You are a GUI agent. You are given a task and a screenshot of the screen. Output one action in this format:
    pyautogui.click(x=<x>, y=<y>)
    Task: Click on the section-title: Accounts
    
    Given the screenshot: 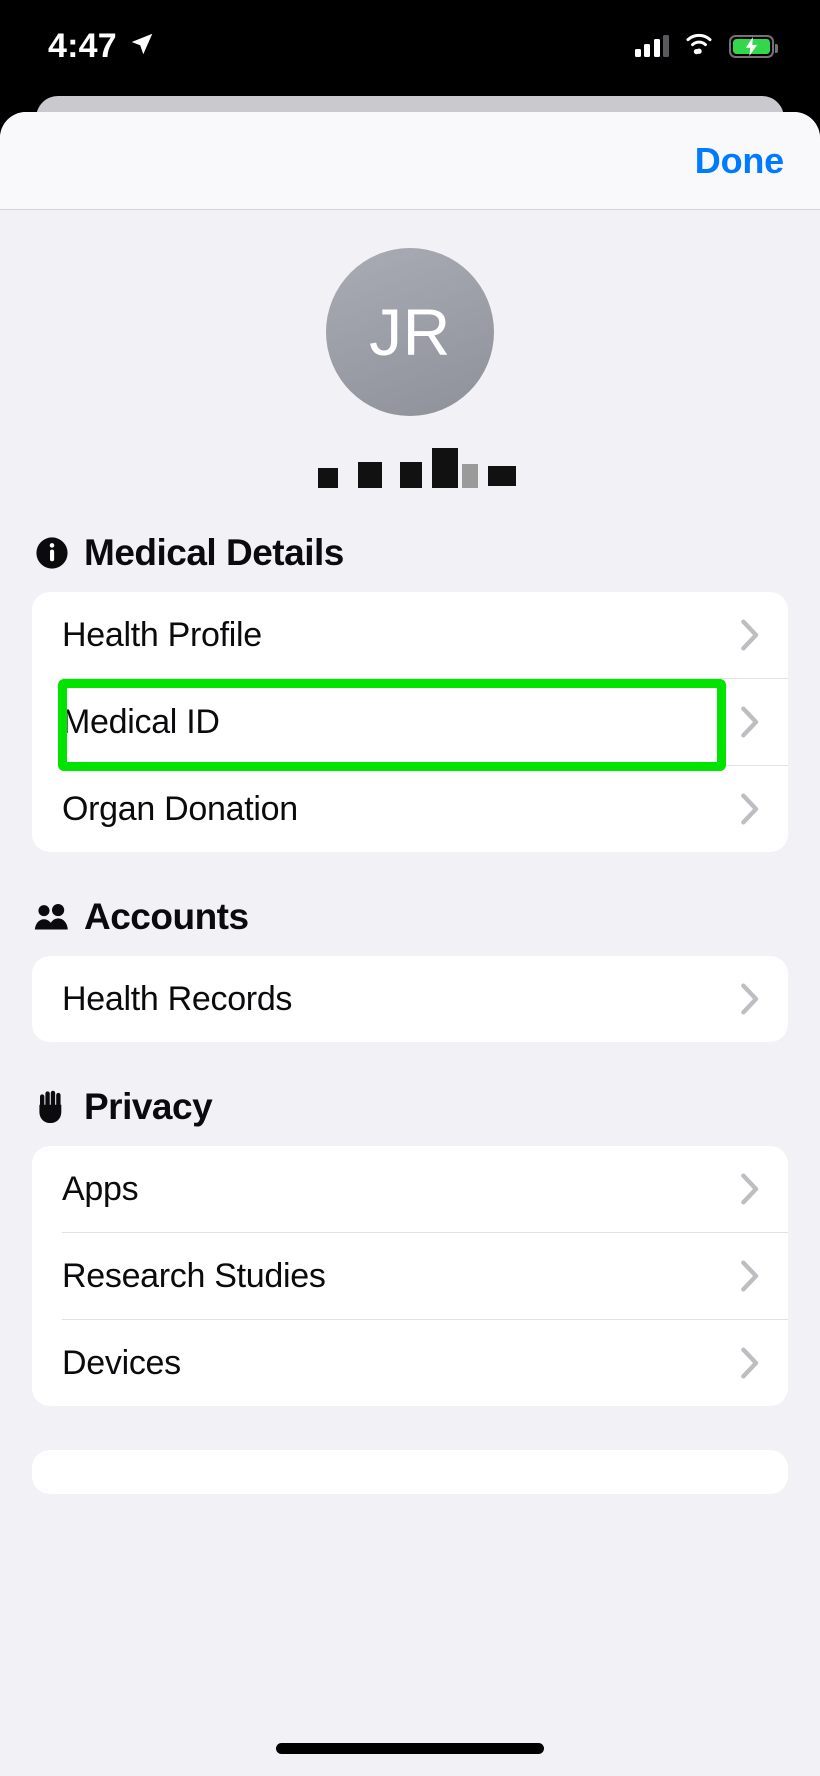 What is the action you would take?
    pyautogui.click(x=166, y=916)
    